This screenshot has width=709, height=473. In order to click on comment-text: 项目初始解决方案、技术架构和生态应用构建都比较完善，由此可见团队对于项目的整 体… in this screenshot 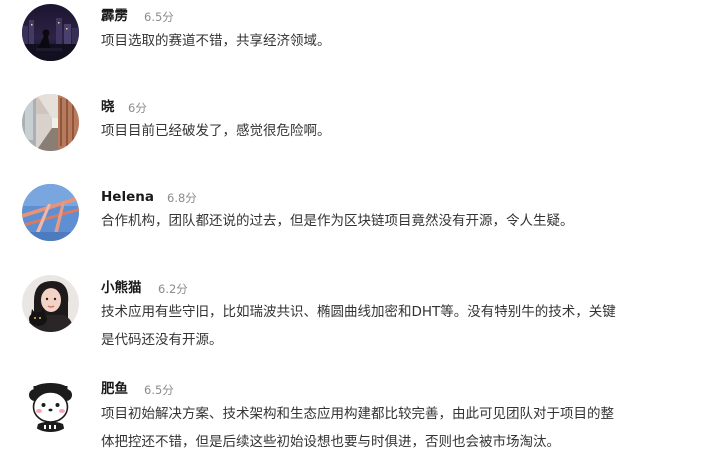, I will do `click(401, 428)`.